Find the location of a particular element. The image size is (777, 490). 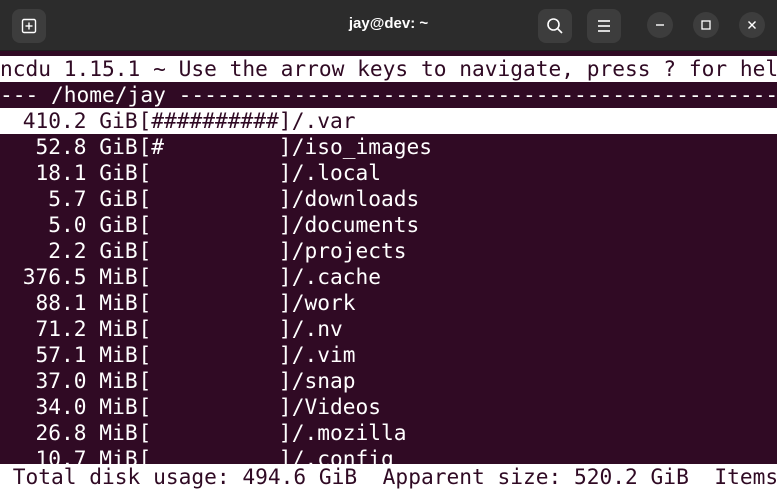

directory-entry: 52.8 GiB [# ]/iso_images is located at coordinates (388, 147).